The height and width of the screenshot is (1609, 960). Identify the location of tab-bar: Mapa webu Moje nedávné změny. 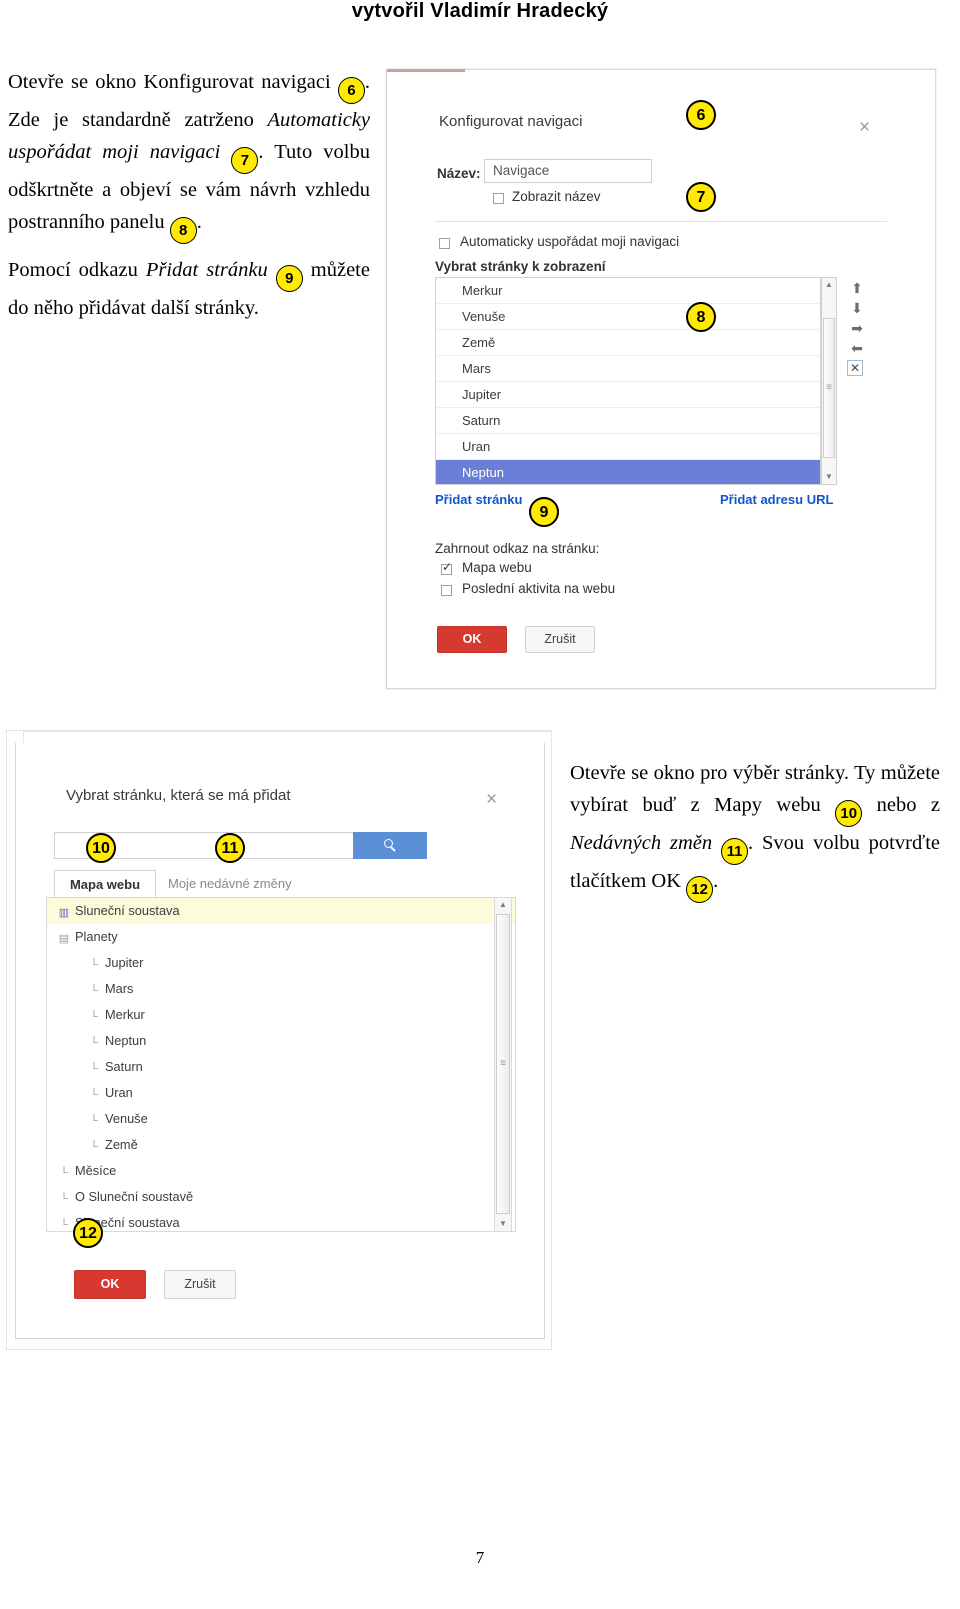
(289, 883).